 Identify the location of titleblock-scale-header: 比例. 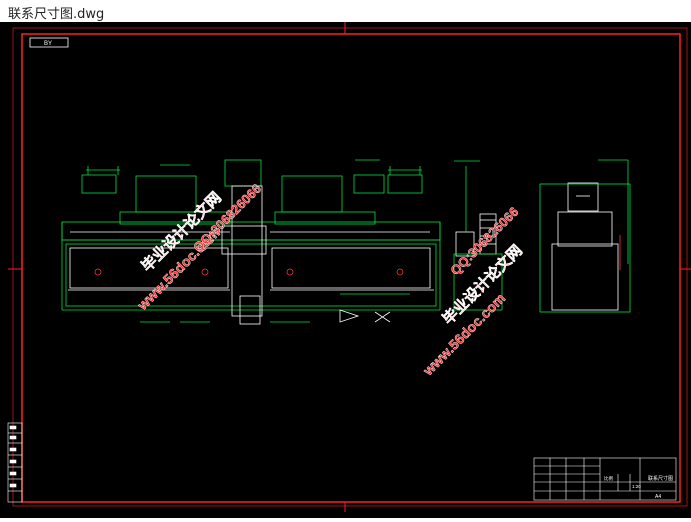
(608, 478).